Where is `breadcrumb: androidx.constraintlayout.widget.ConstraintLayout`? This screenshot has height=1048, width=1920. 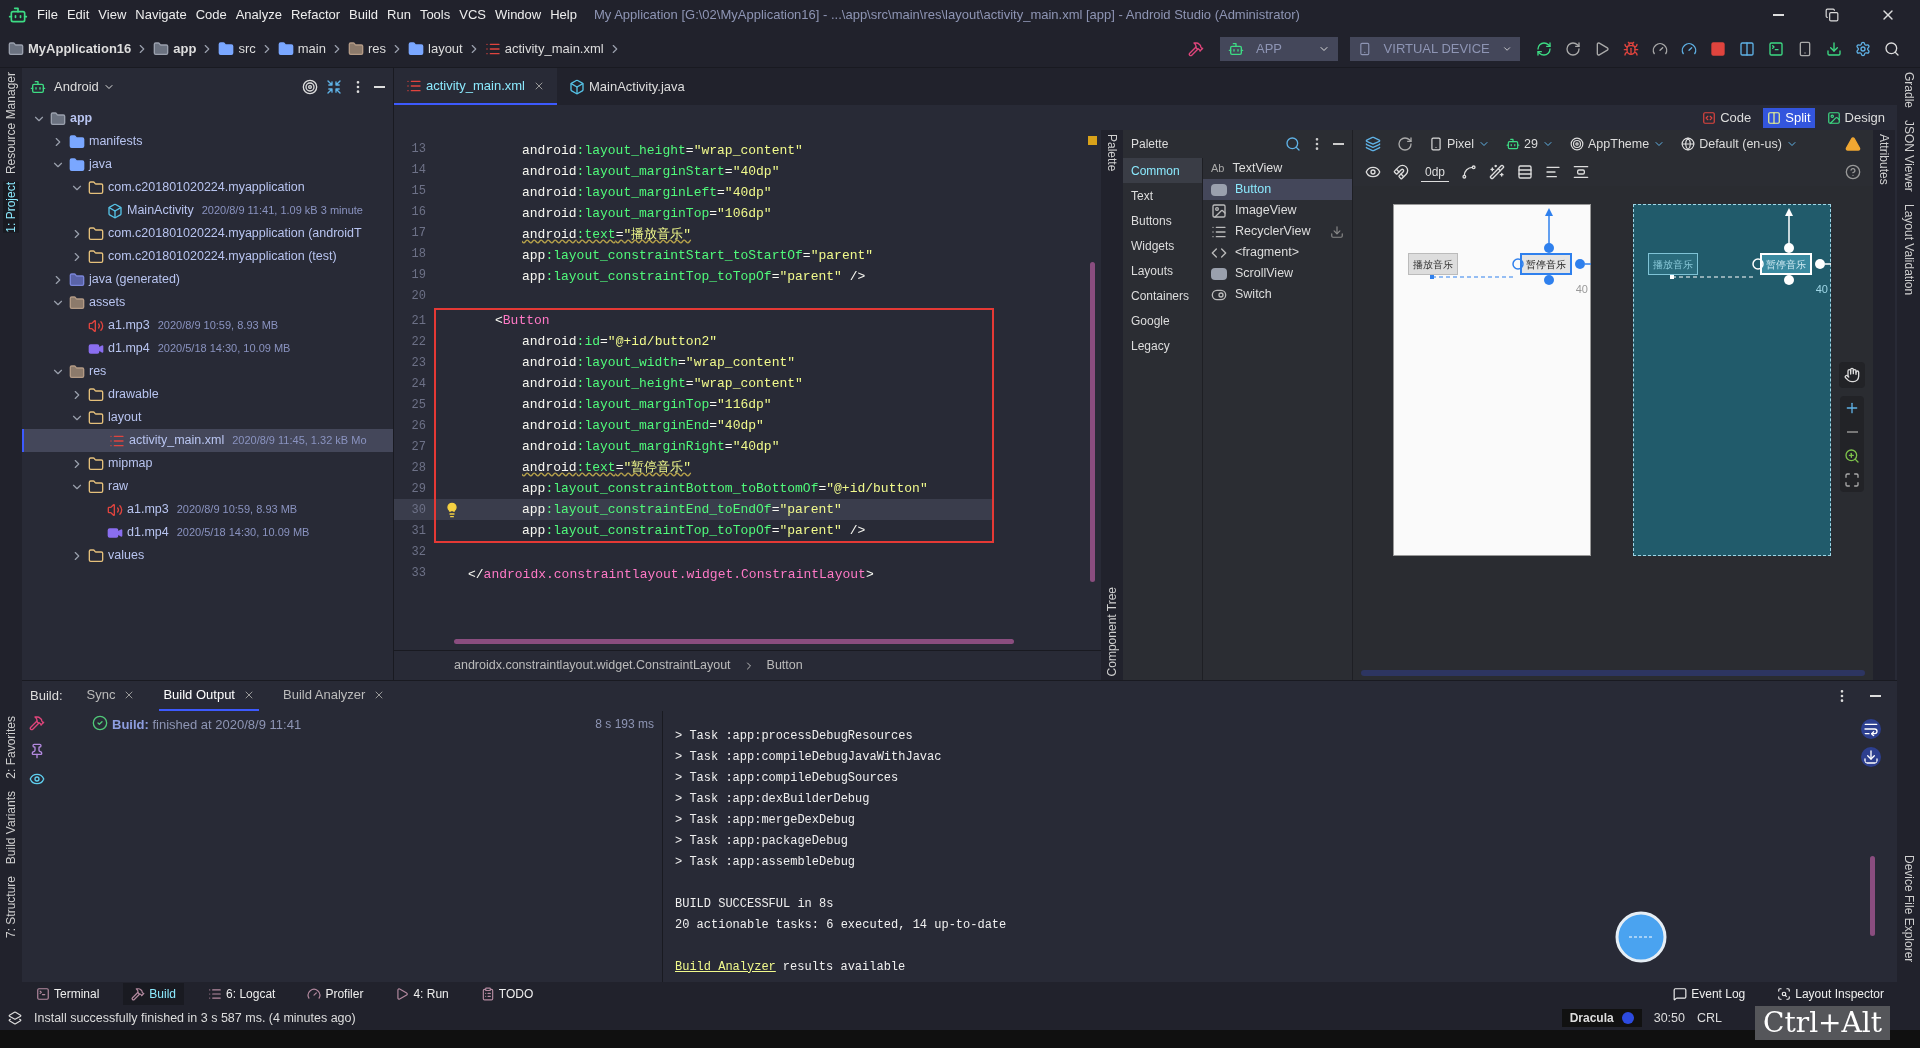 breadcrumb: androidx.constraintlayout.widget.ConstraintLayout is located at coordinates (592, 665).